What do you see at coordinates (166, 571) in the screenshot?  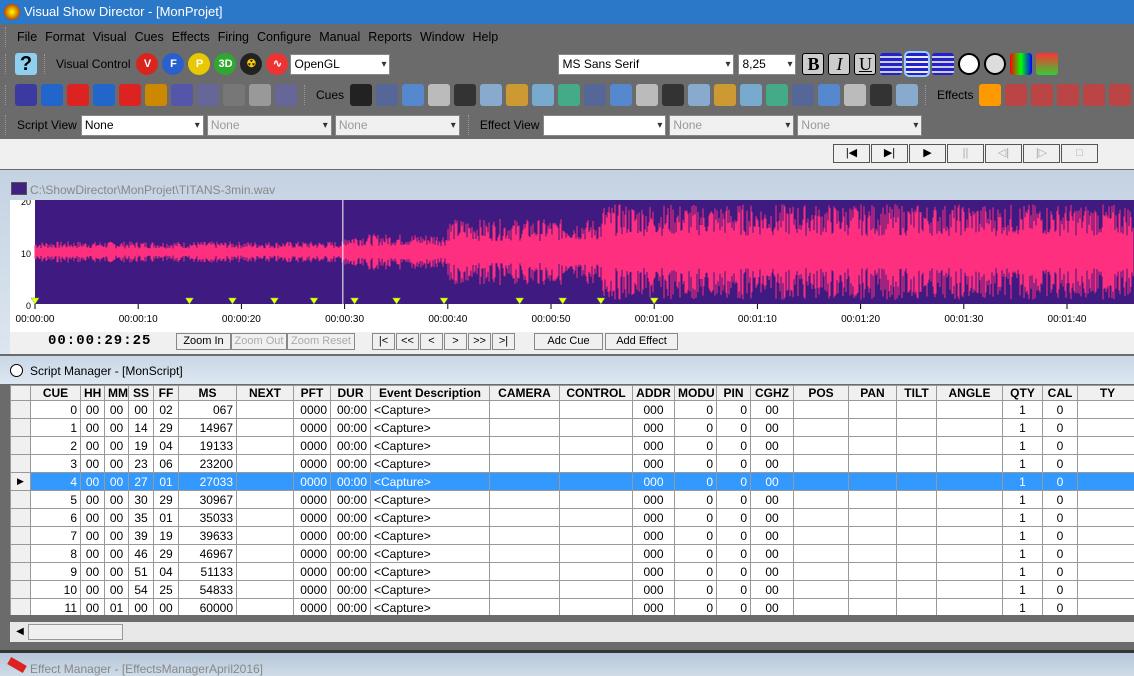 I see `cell-ff: 04` at bounding box center [166, 571].